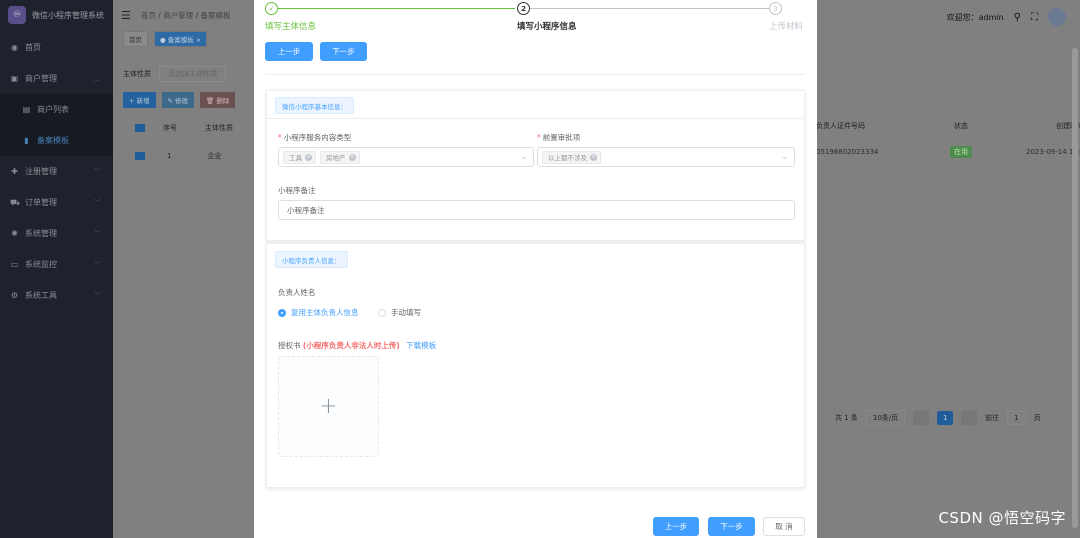 The width and height of the screenshot is (1080, 538). Describe the element at coordinates (14, 264) in the screenshot. I see `monitor-icon: ▭` at that location.